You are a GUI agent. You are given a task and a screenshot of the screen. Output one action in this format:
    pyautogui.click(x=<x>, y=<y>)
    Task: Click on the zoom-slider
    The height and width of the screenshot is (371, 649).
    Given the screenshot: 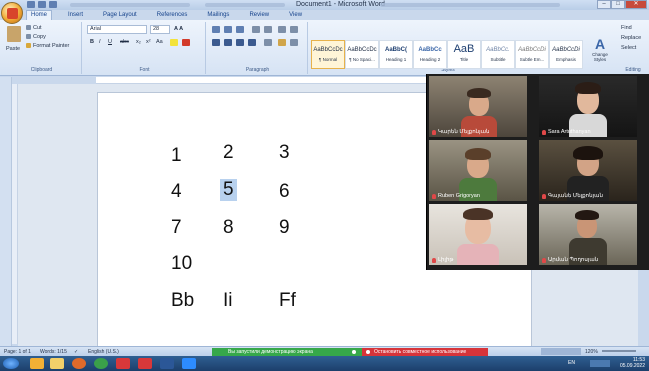 What is the action you would take?
    pyautogui.click(x=619, y=351)
    